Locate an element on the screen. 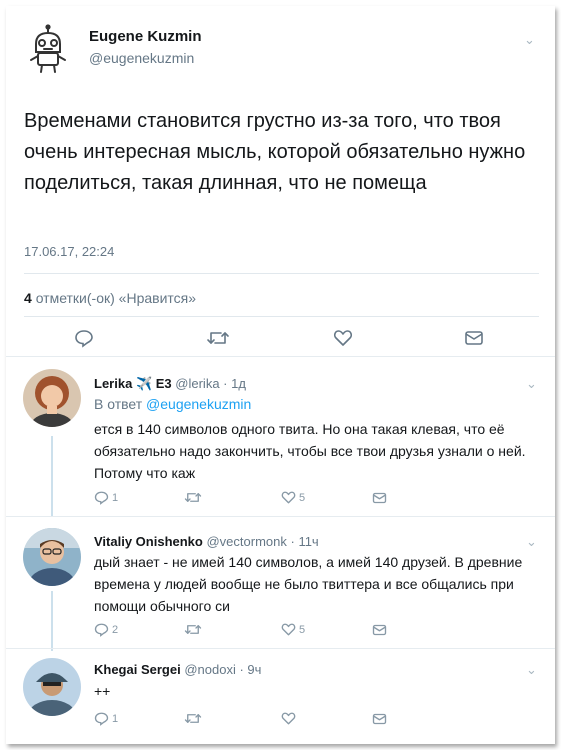 The width and height of the screenshot is (561, 750). reply-button is located at coordinates (84, 338).